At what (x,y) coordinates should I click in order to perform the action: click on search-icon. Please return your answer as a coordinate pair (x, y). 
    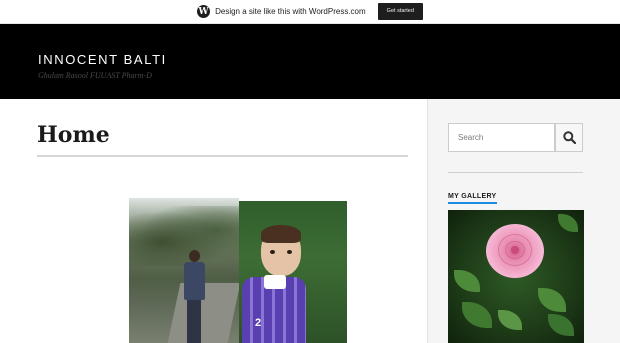
    Looking at the image, I should click on (569, 137).